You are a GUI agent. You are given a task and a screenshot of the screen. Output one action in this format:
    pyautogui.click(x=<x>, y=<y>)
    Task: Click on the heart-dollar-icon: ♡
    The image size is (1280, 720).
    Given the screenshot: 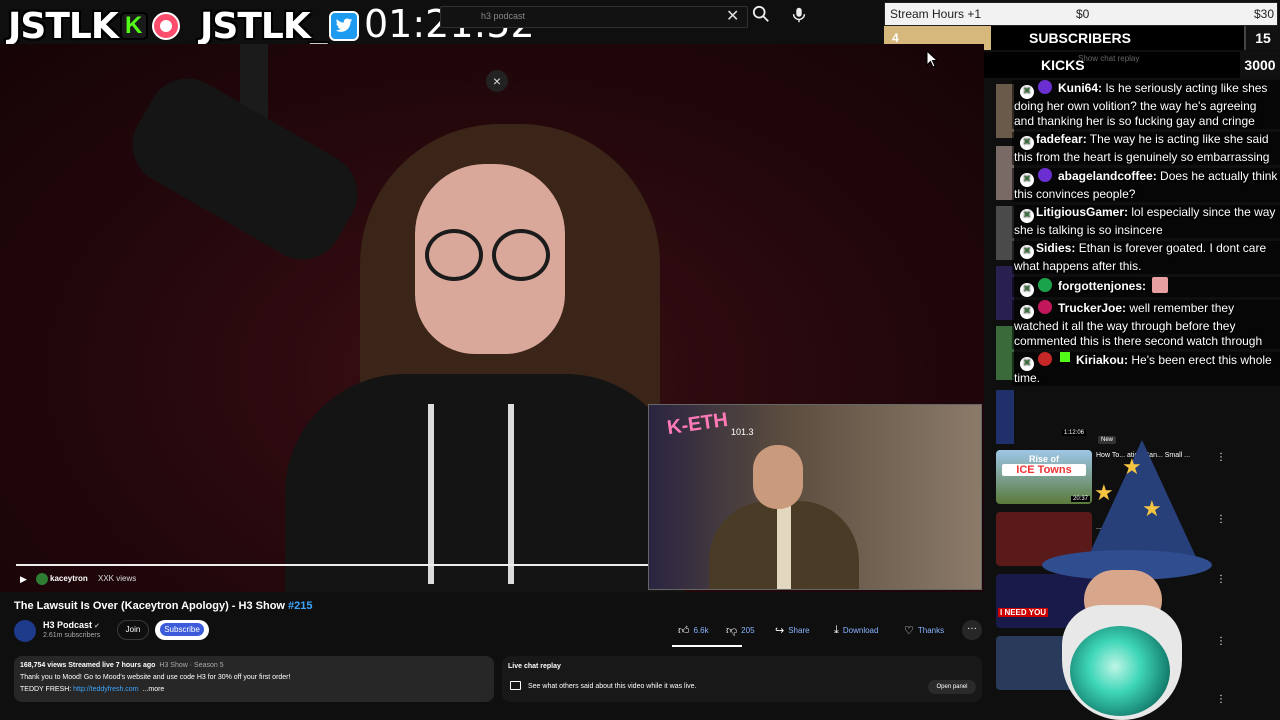 What is the action you would take?
    pyautogui.click(x=909, y=630)
    